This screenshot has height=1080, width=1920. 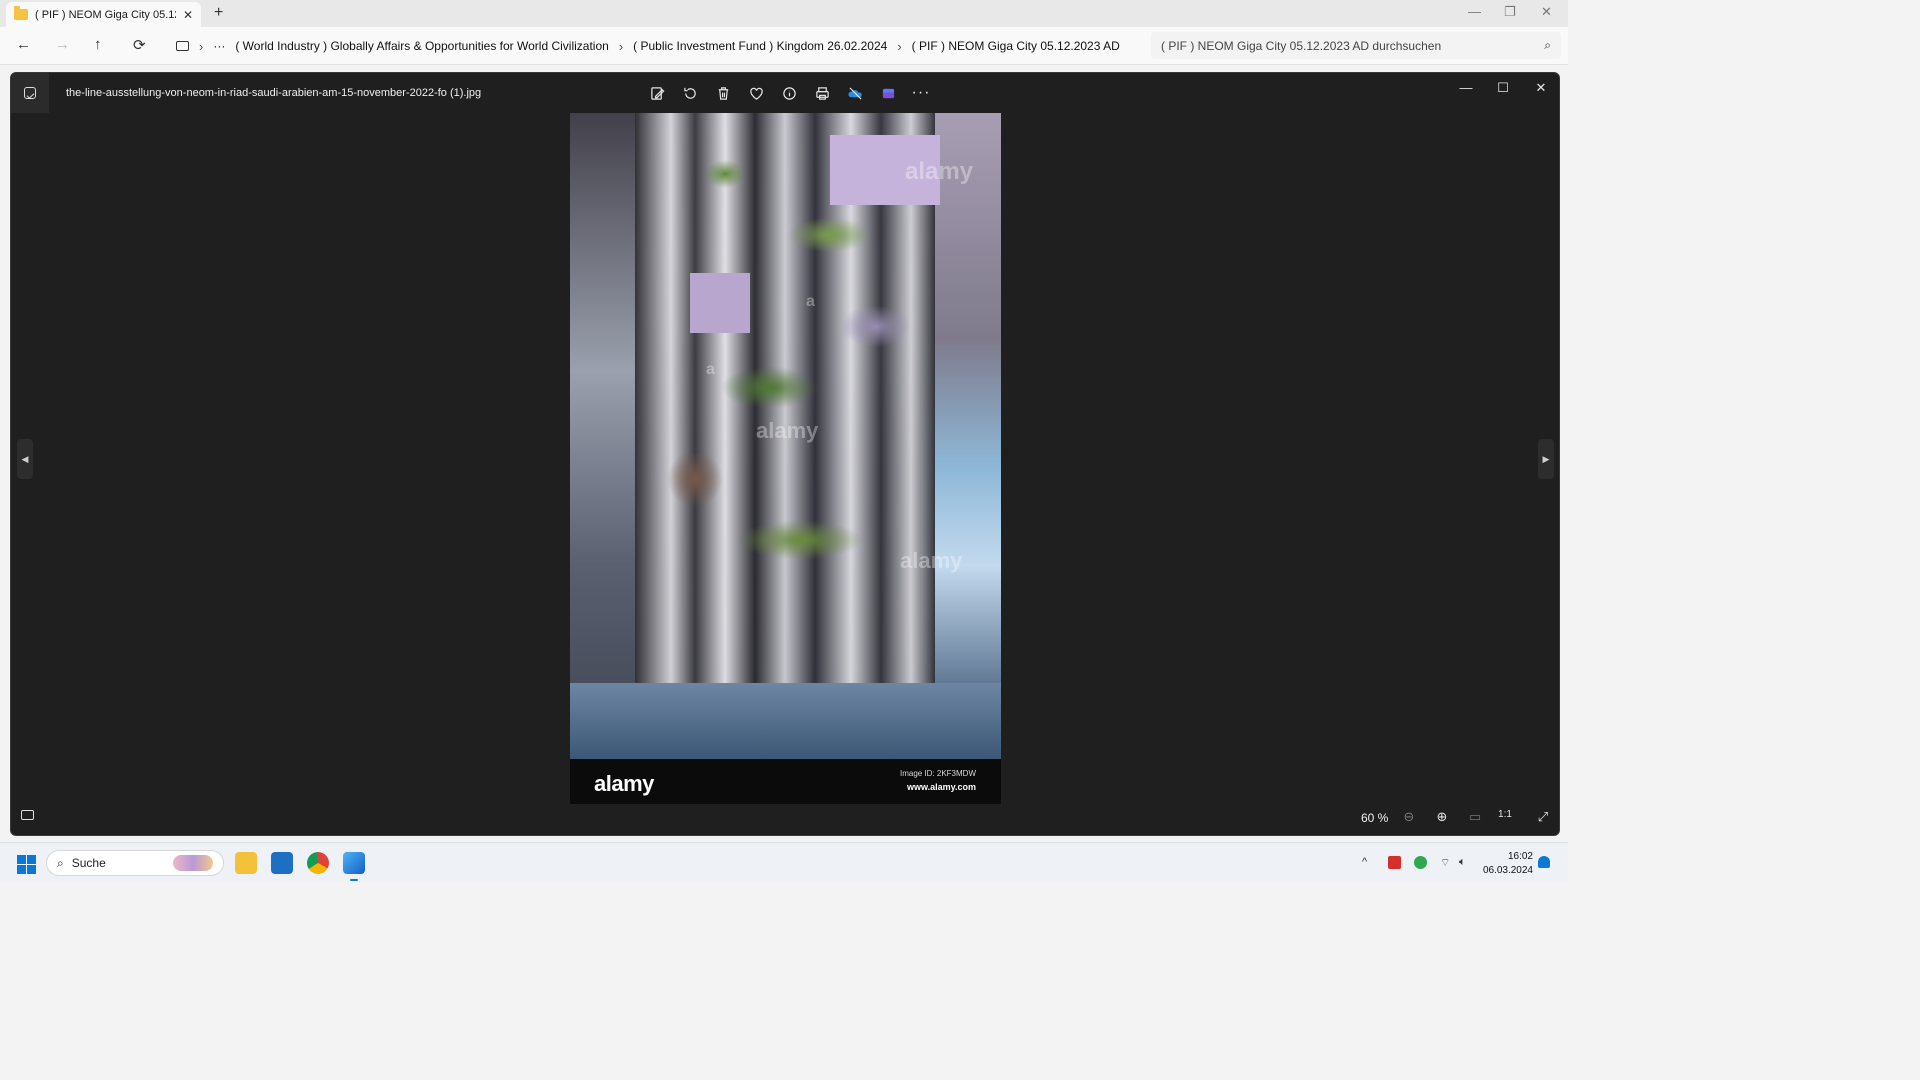 What do you see at coordinates (657, 93) in the screenshot?
I see `edit-icon` at bounding box center [657, 93].